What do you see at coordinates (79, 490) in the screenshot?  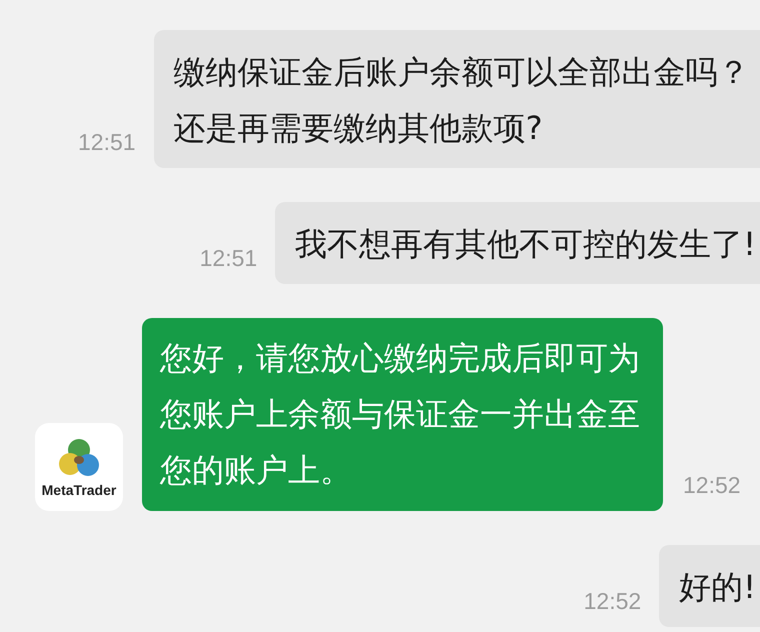 I see `avatar-label: MetaTrader` at bounding box center [79, 490].